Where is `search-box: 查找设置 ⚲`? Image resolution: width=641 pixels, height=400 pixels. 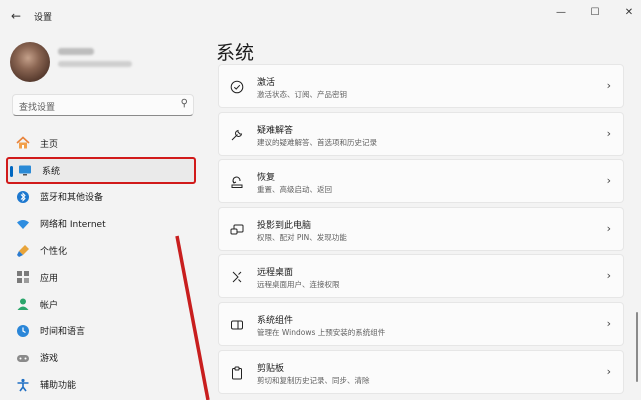 search-box: 查找设置 ⚲ is located at coordinates (103, 105).